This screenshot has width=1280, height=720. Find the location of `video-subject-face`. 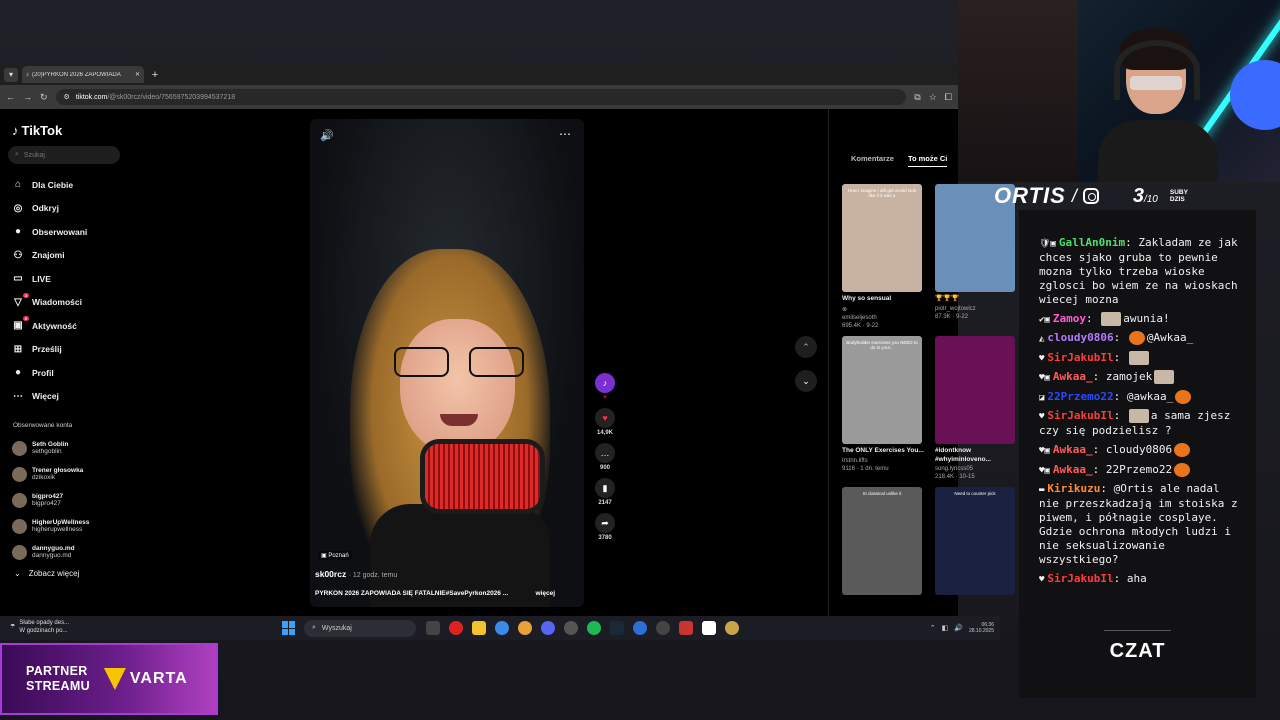

video-subject-face is located at coordinates (457, 386).